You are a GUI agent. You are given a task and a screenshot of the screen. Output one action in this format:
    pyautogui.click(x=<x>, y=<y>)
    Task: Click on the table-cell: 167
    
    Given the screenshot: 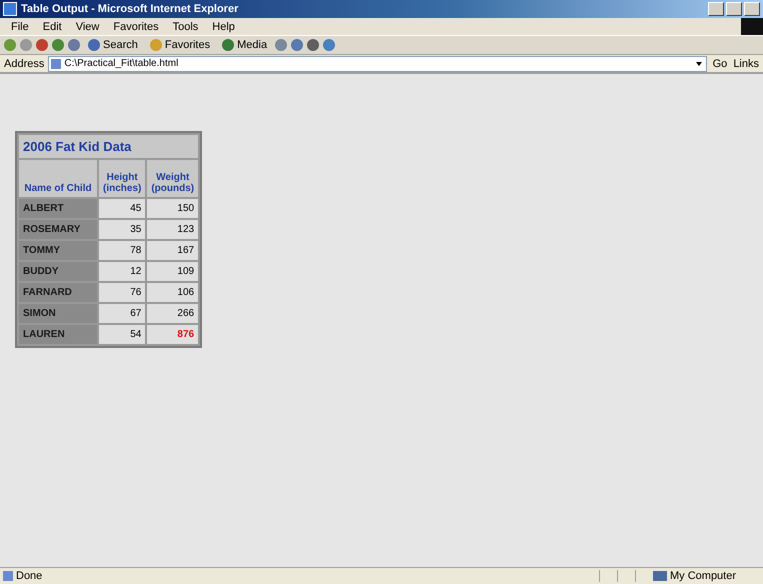 What is the action you would take?
    pyautogui.click(x=172, y=250)
    